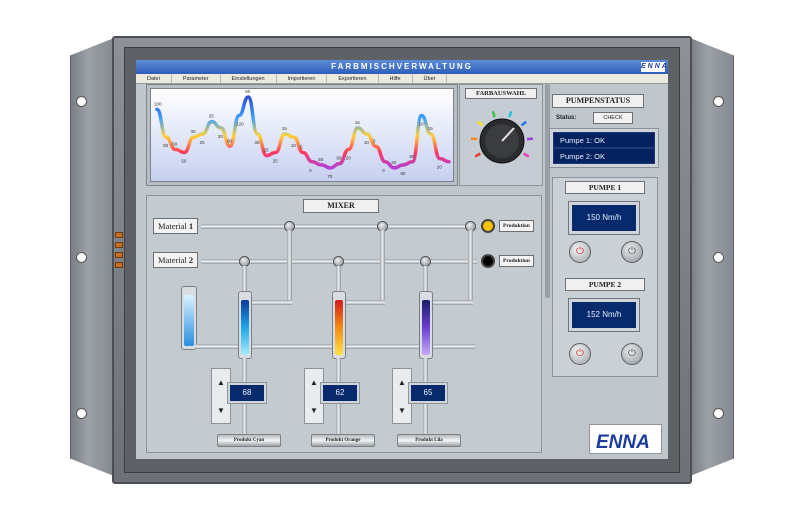 The image size is (800, 510). I want to click on data-label: 70, so click(330, 176).